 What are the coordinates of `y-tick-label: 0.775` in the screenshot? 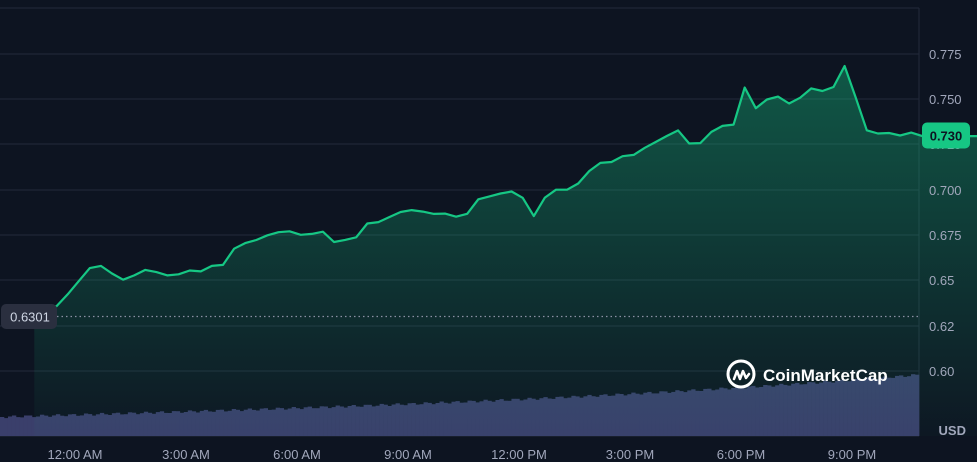 It's located at (945, 54).